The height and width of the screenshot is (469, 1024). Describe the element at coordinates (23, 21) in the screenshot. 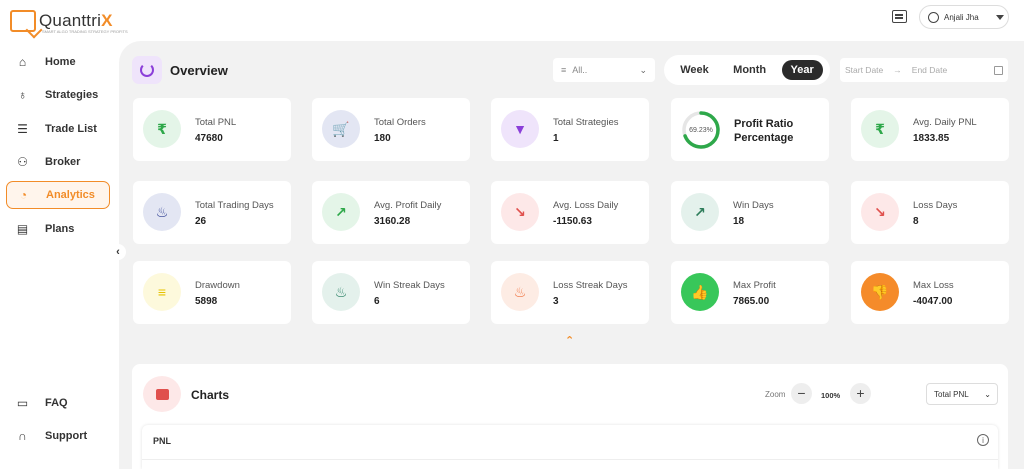

I see `logo-mark-icon` at that location.